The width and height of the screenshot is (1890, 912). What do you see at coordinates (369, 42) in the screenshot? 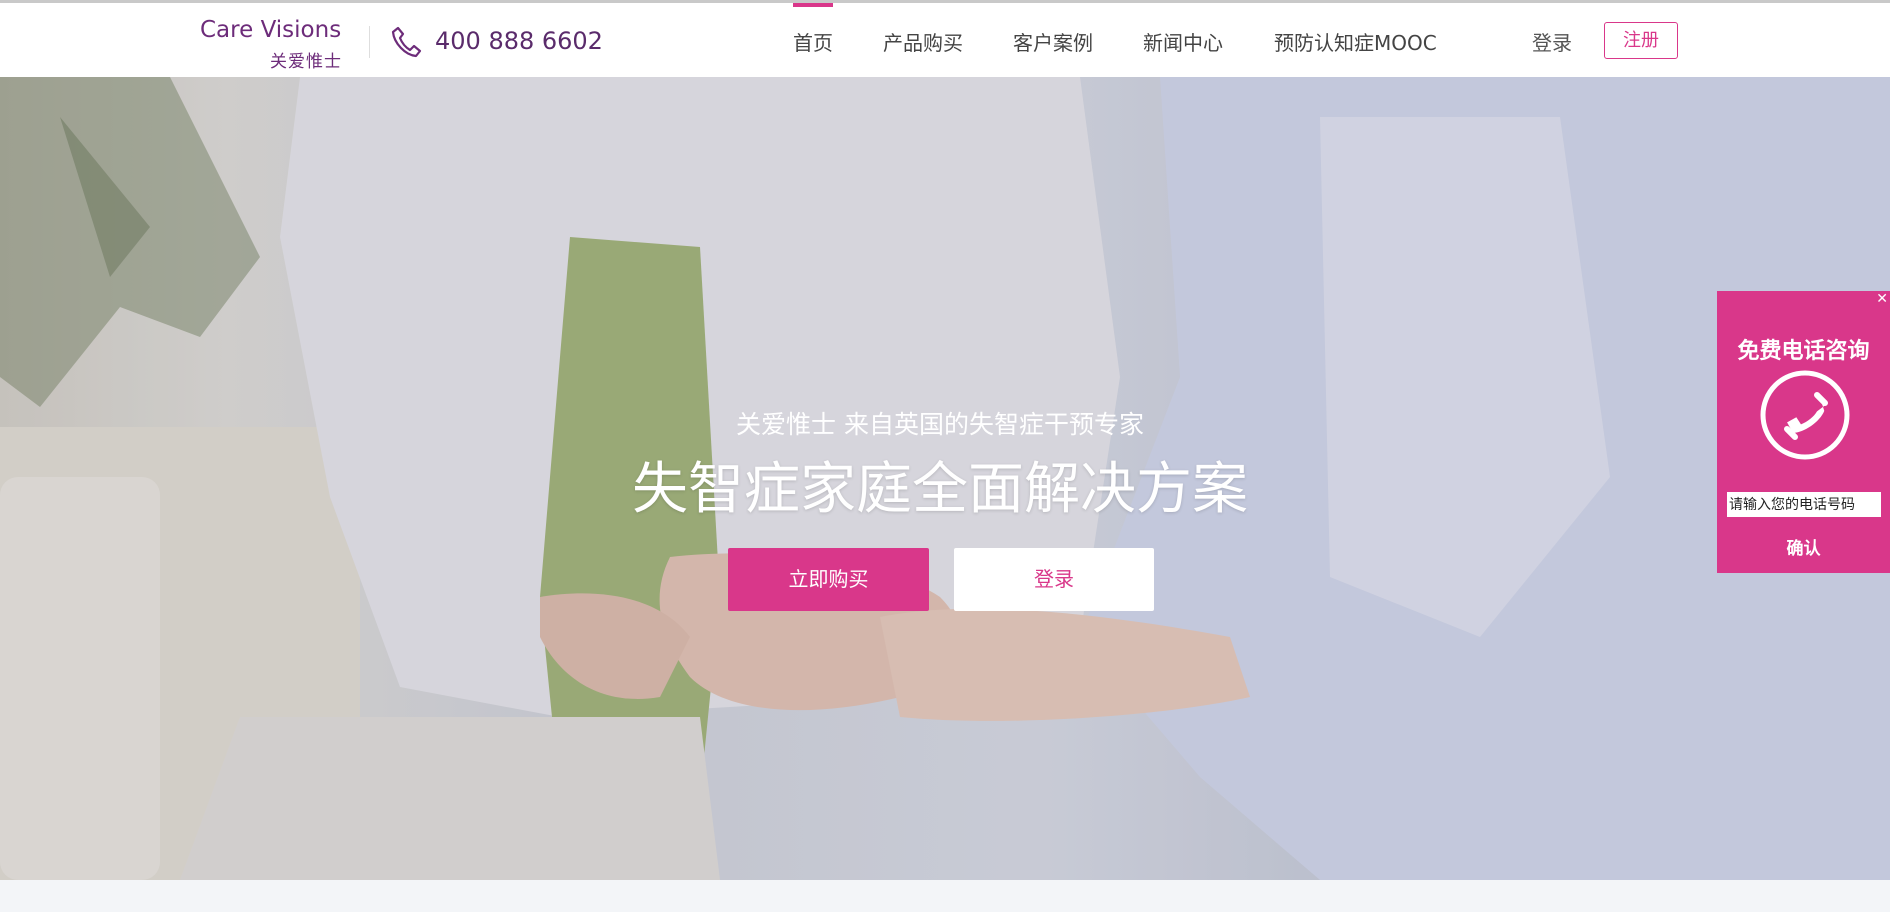
I see `header-divider` at bounding box center [369, 42].